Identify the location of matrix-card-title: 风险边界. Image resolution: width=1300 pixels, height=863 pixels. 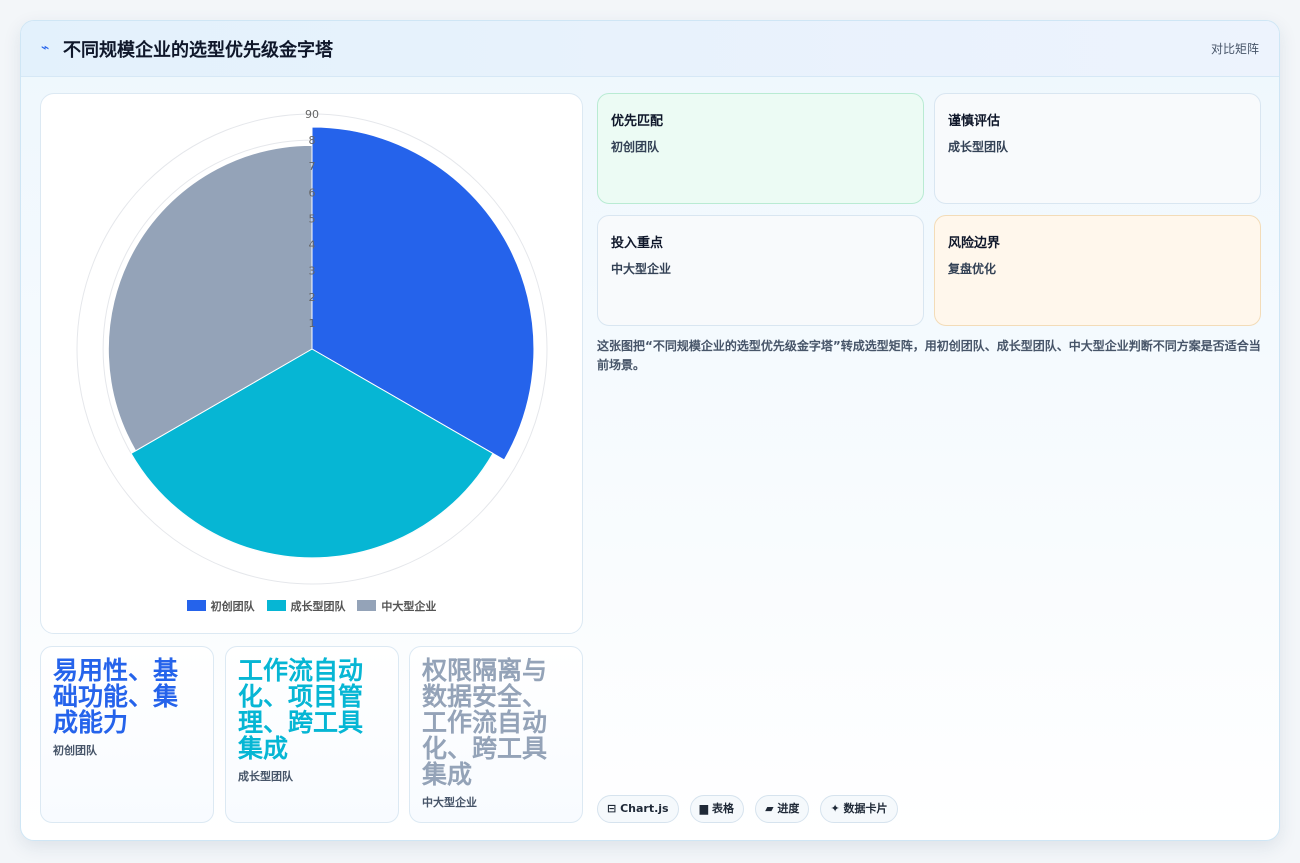
(974, 243).